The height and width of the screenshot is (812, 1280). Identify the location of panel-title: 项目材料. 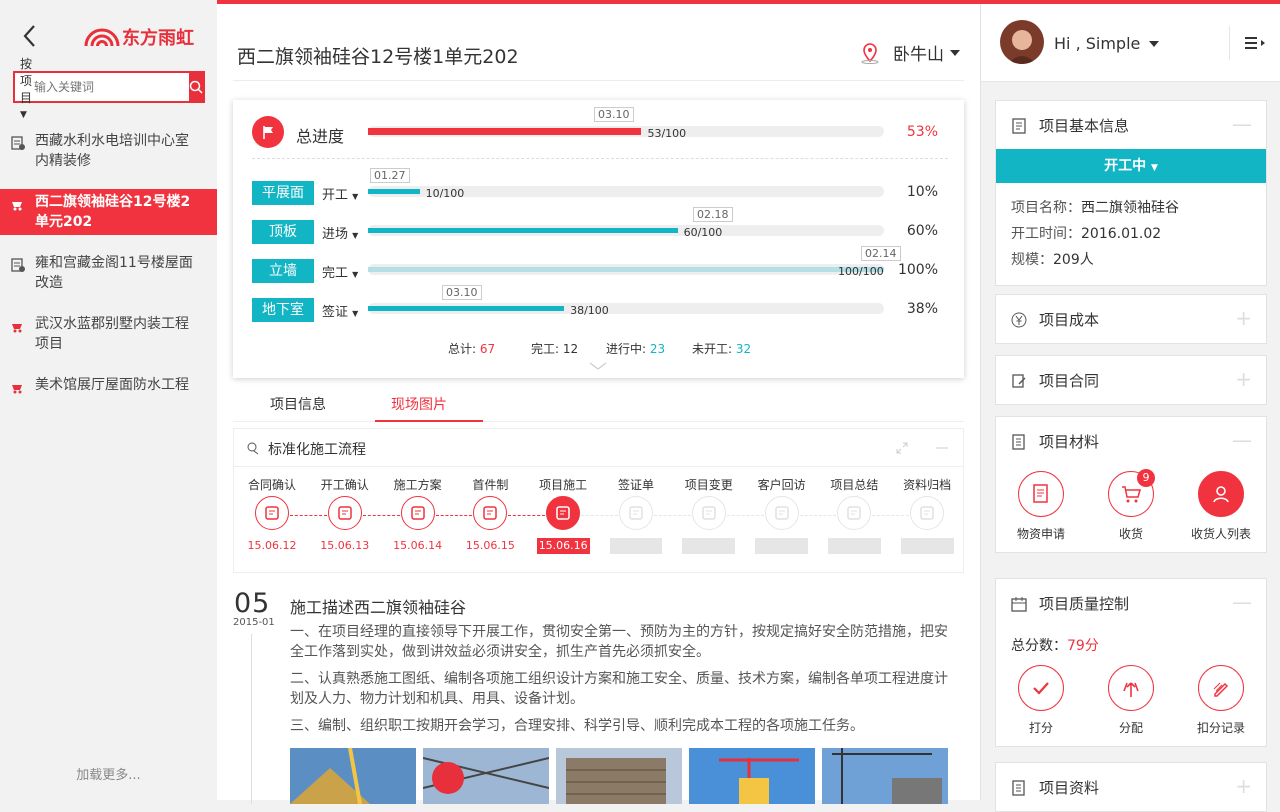
(1069, 442).